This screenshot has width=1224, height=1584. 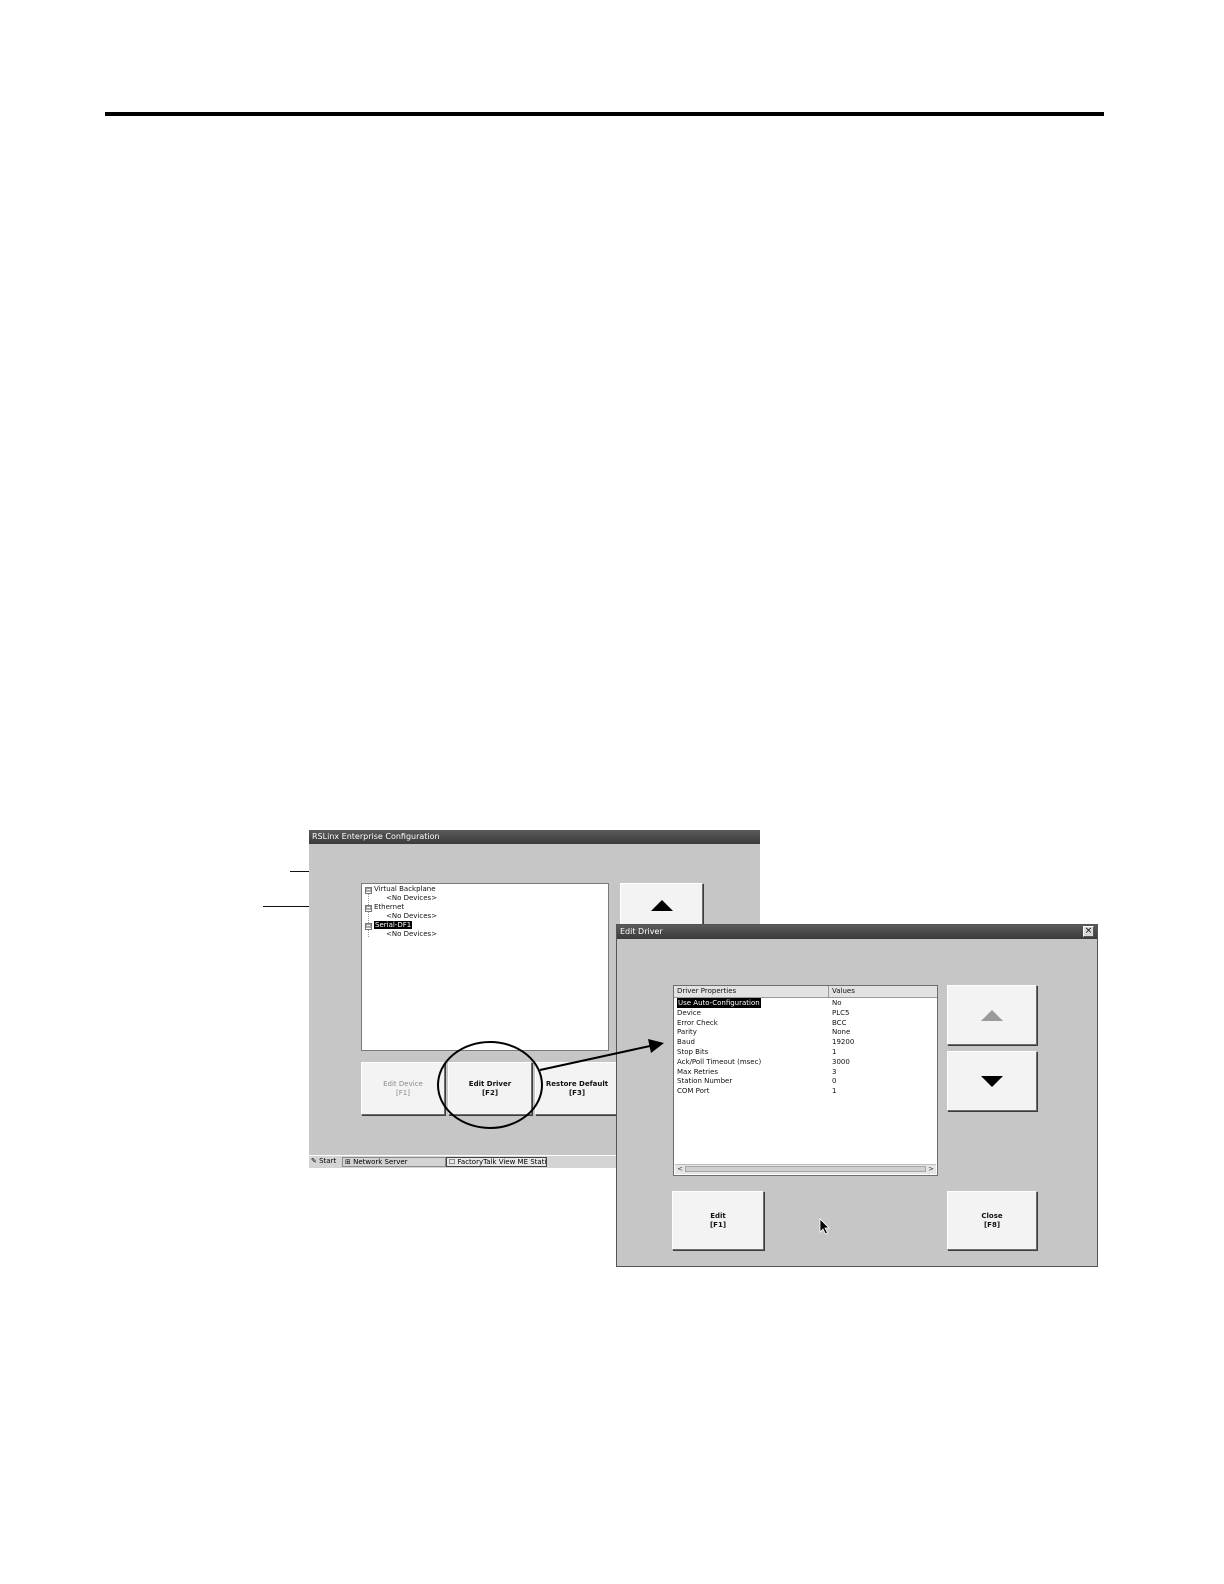 I want to click on property-name: Max Retries, so click(x=698, y=1071).